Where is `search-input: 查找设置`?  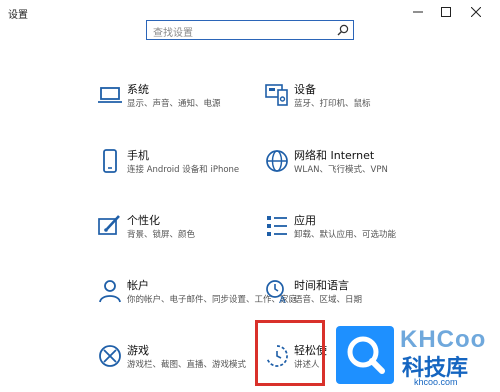
search-input: 查找设置 is located at coordinates (250, 30).